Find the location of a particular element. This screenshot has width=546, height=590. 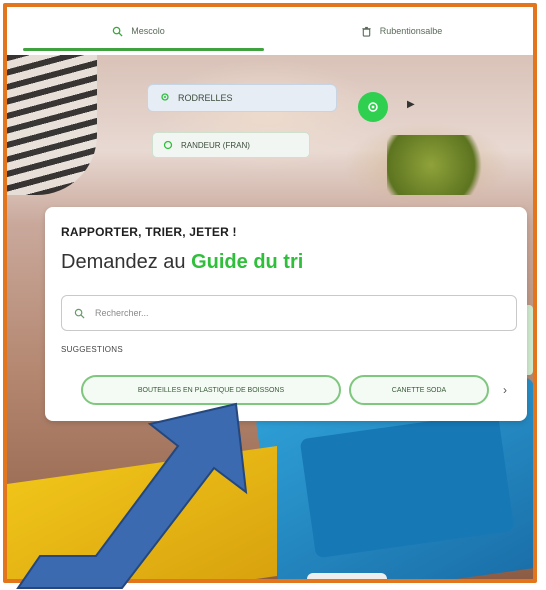

suggestions-label: SUGGESTIONS is located at coordinates (92, 349).